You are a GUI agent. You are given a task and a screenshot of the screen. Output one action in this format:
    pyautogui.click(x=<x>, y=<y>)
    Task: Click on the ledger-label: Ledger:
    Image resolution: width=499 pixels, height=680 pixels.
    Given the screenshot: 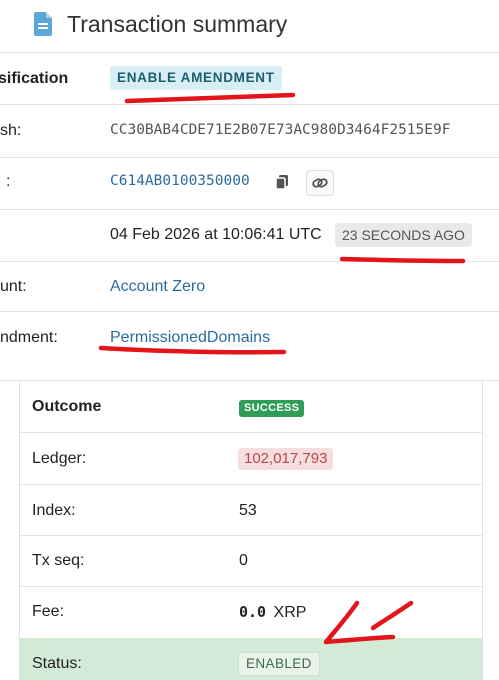 What is the action you would take?
    pyautogui.click(x=59, y=458)
    